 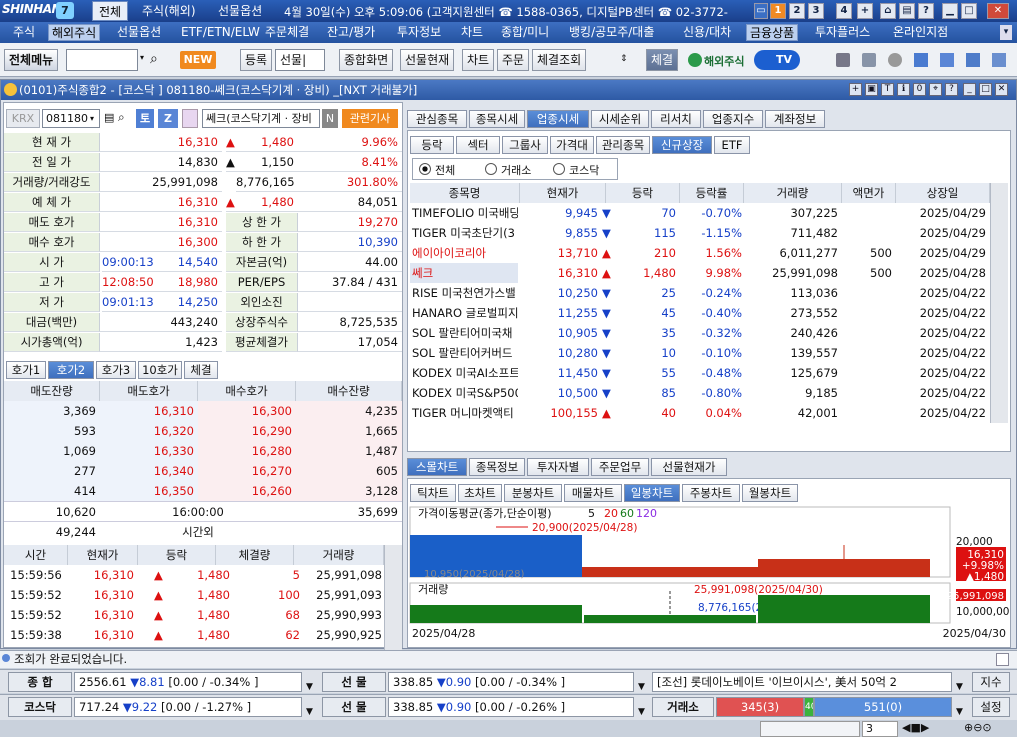 What do you see at coordinates (247, 491) in the screenshot?
I see `bid-price: 16,260` at bounding box center [247, 491].